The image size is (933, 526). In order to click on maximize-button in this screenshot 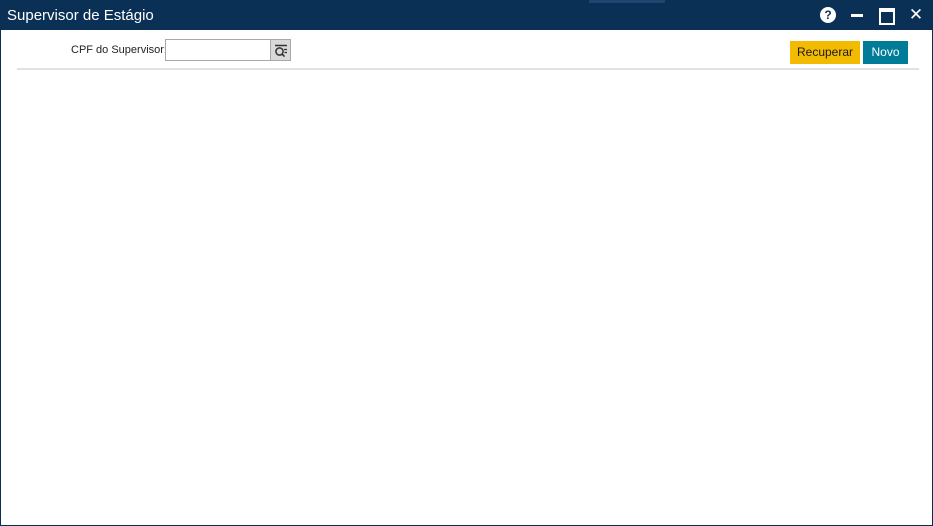, I will do `click(887, 16)`.